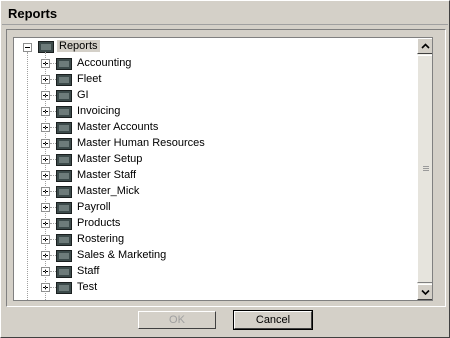 This screenshot has width=450, height=338. What do you see at coordinates (87, 287) in the screenshot?
I see `tree-item-label: Test` at bounding box center [87, 287].